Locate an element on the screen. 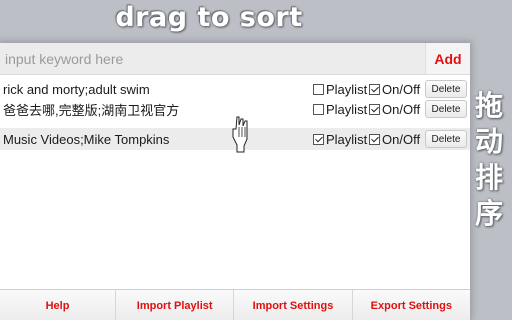  drag-to-sort-heading: drag to sort is located at coordinates (209, 17).